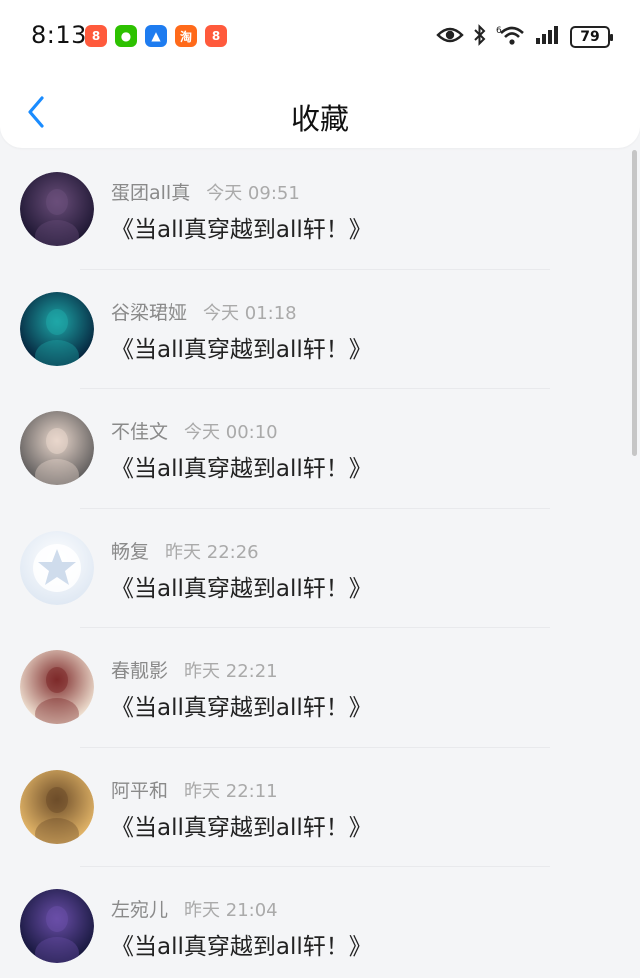 Image resolution: width=640 pixels, height=978 pixels. I want to click on user-name: 阿平和, so click(139, 791).